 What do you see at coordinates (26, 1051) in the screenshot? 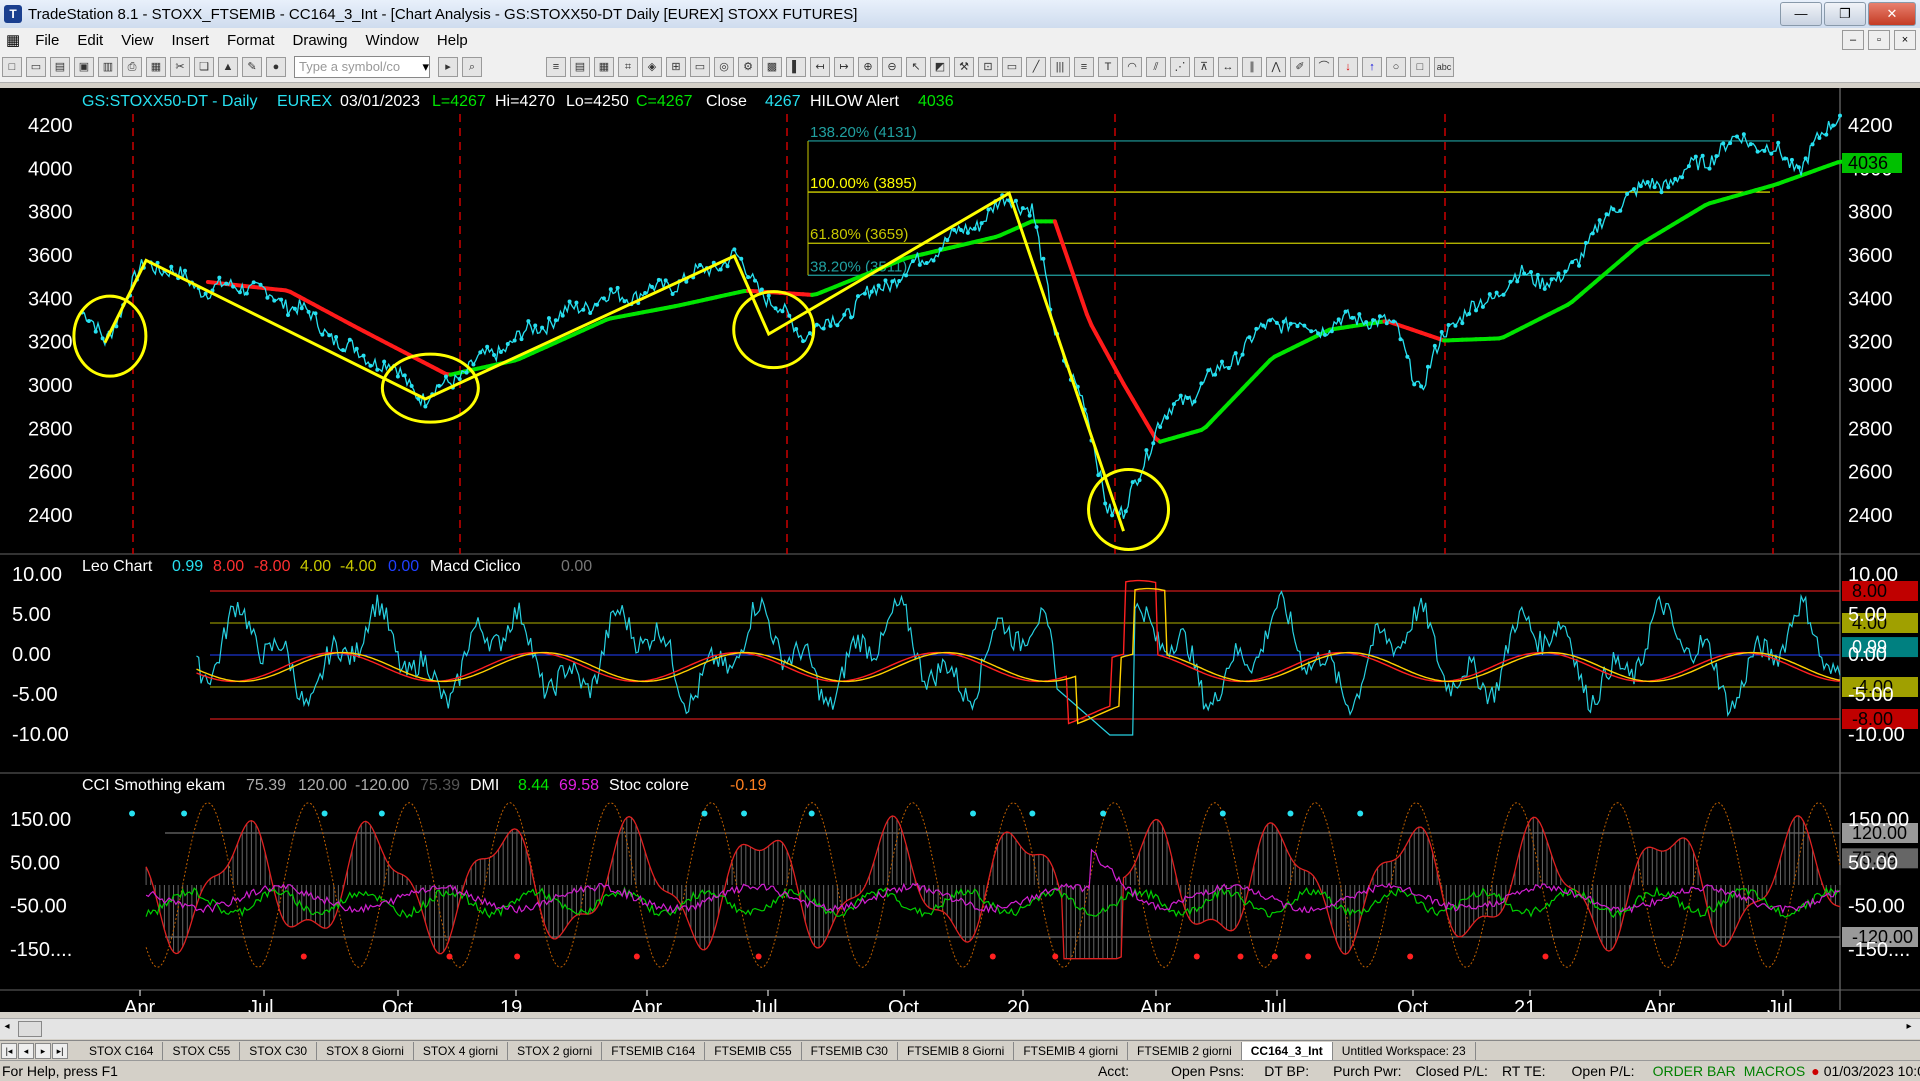
I see `tab-prev-icon: ◂` at bounding box center [26, 1051].